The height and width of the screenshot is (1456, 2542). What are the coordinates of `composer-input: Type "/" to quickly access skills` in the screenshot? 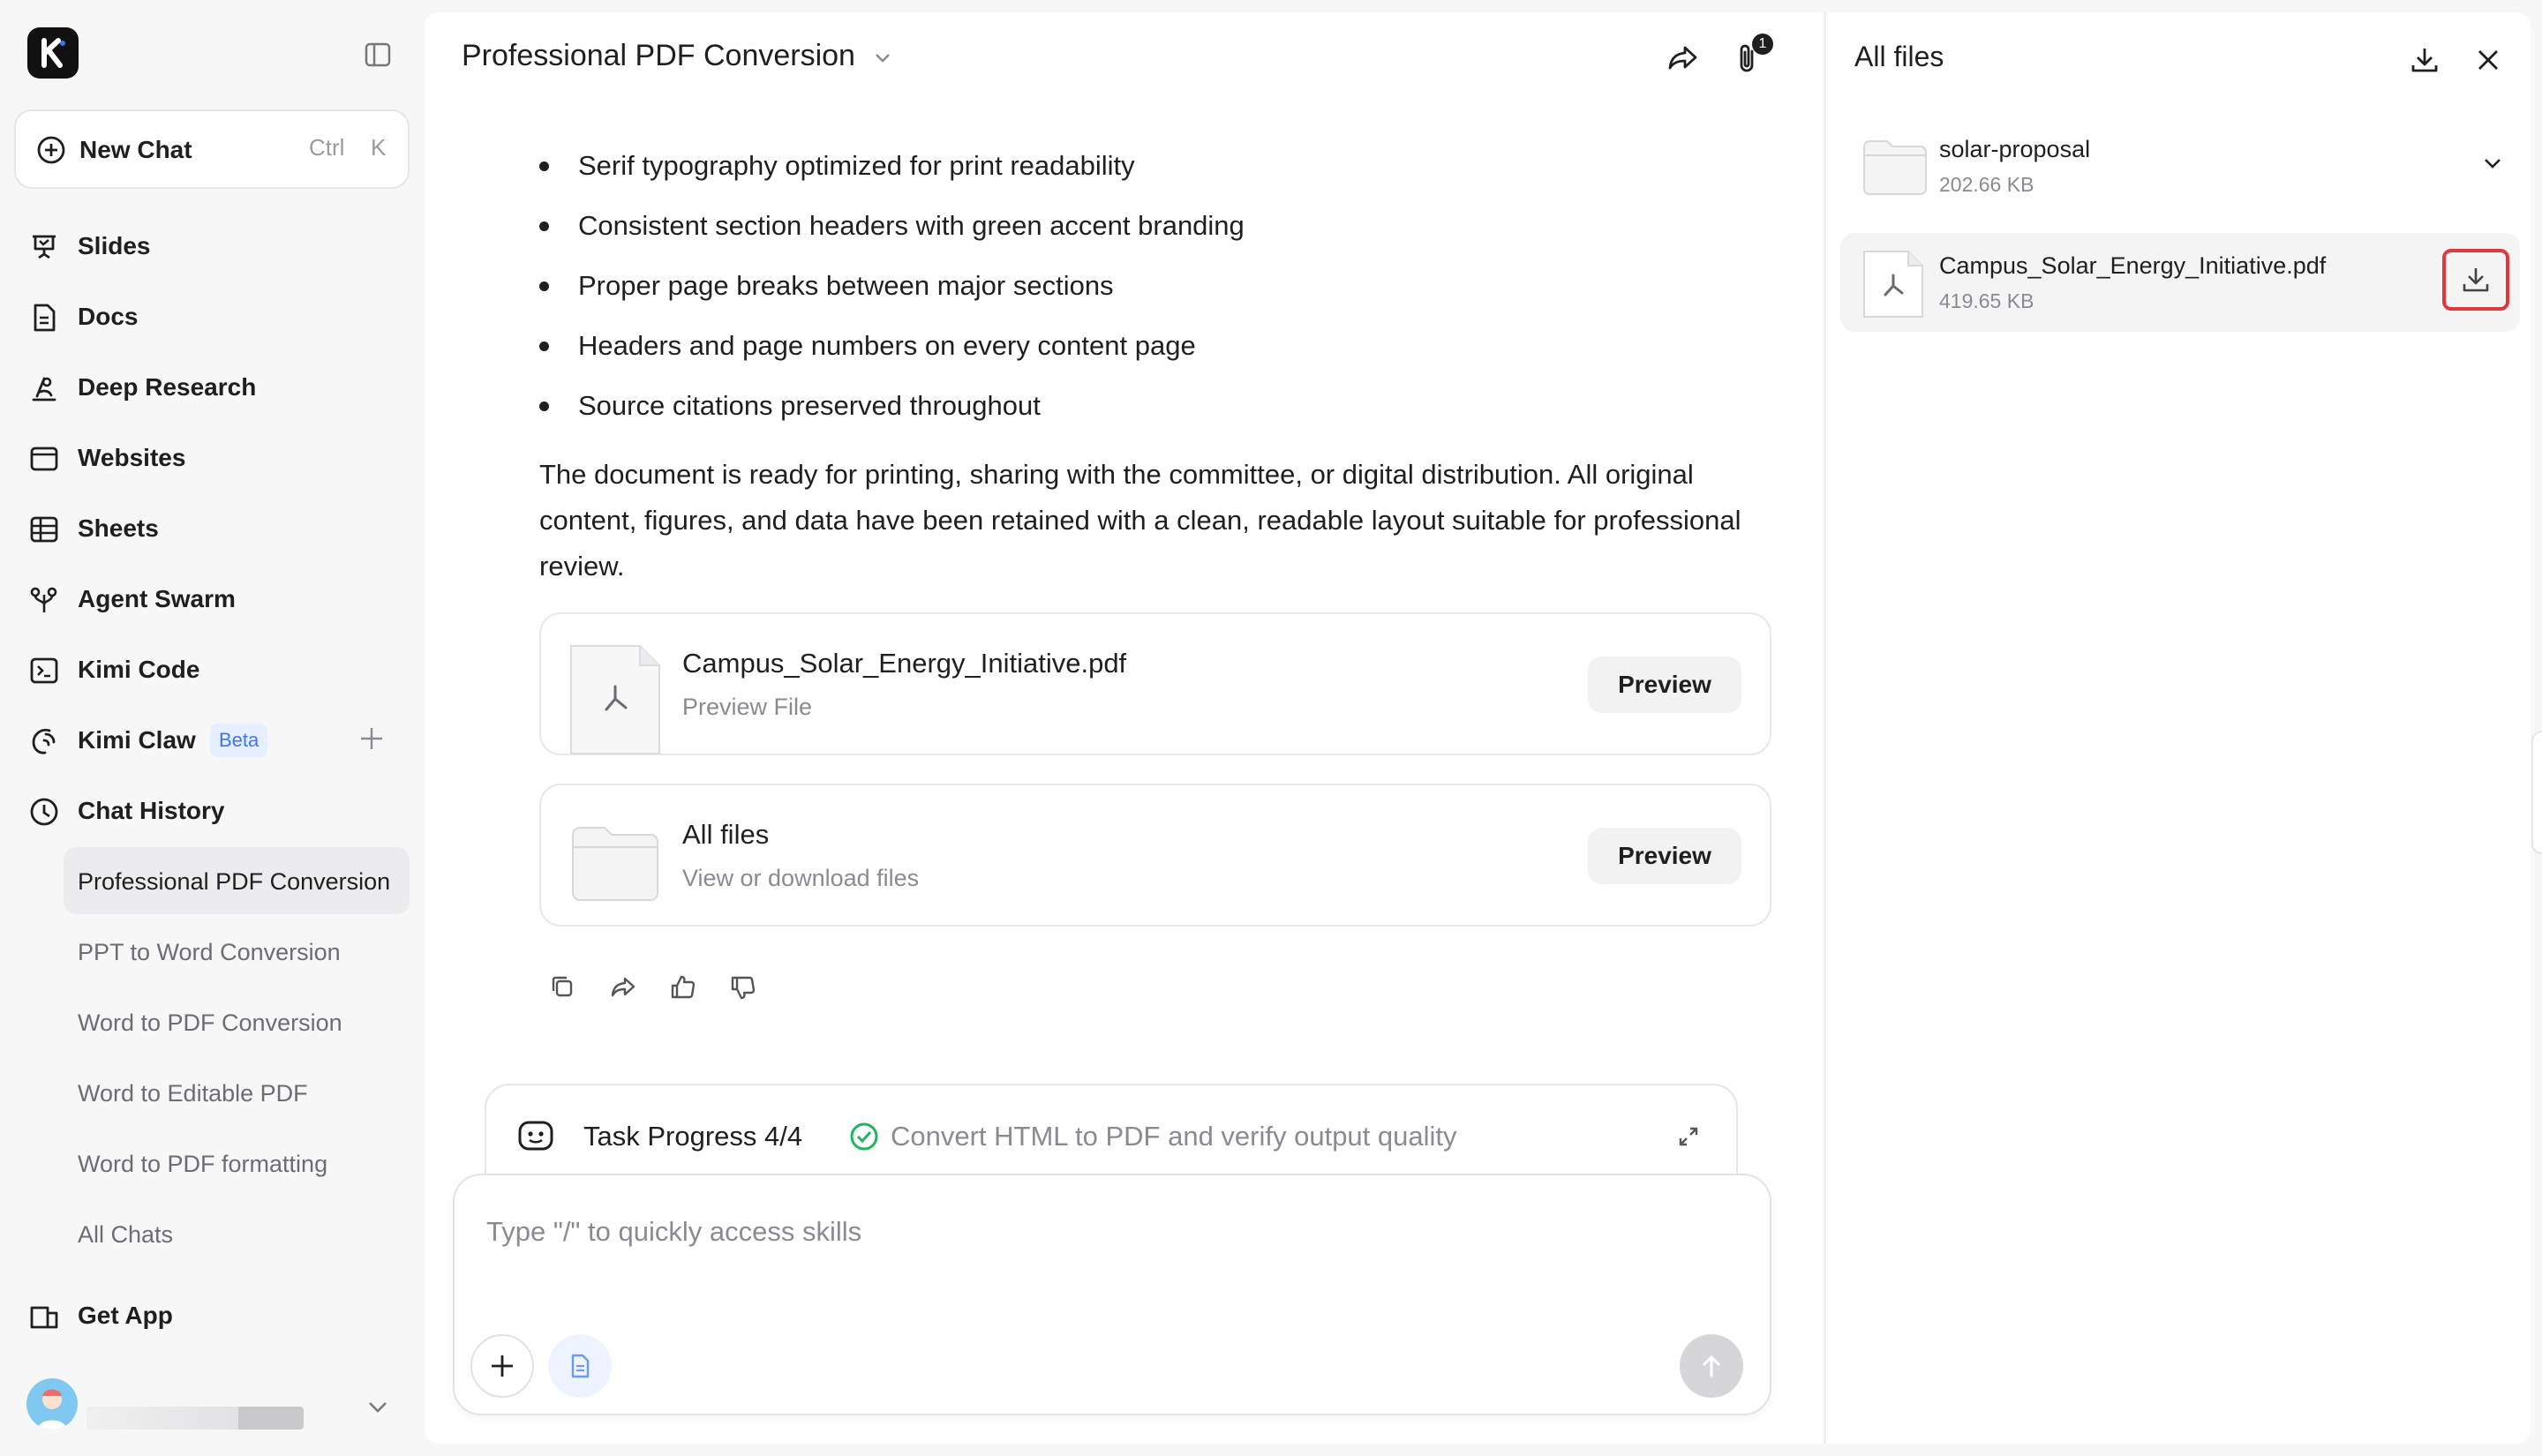 It's located at (673, 1232).